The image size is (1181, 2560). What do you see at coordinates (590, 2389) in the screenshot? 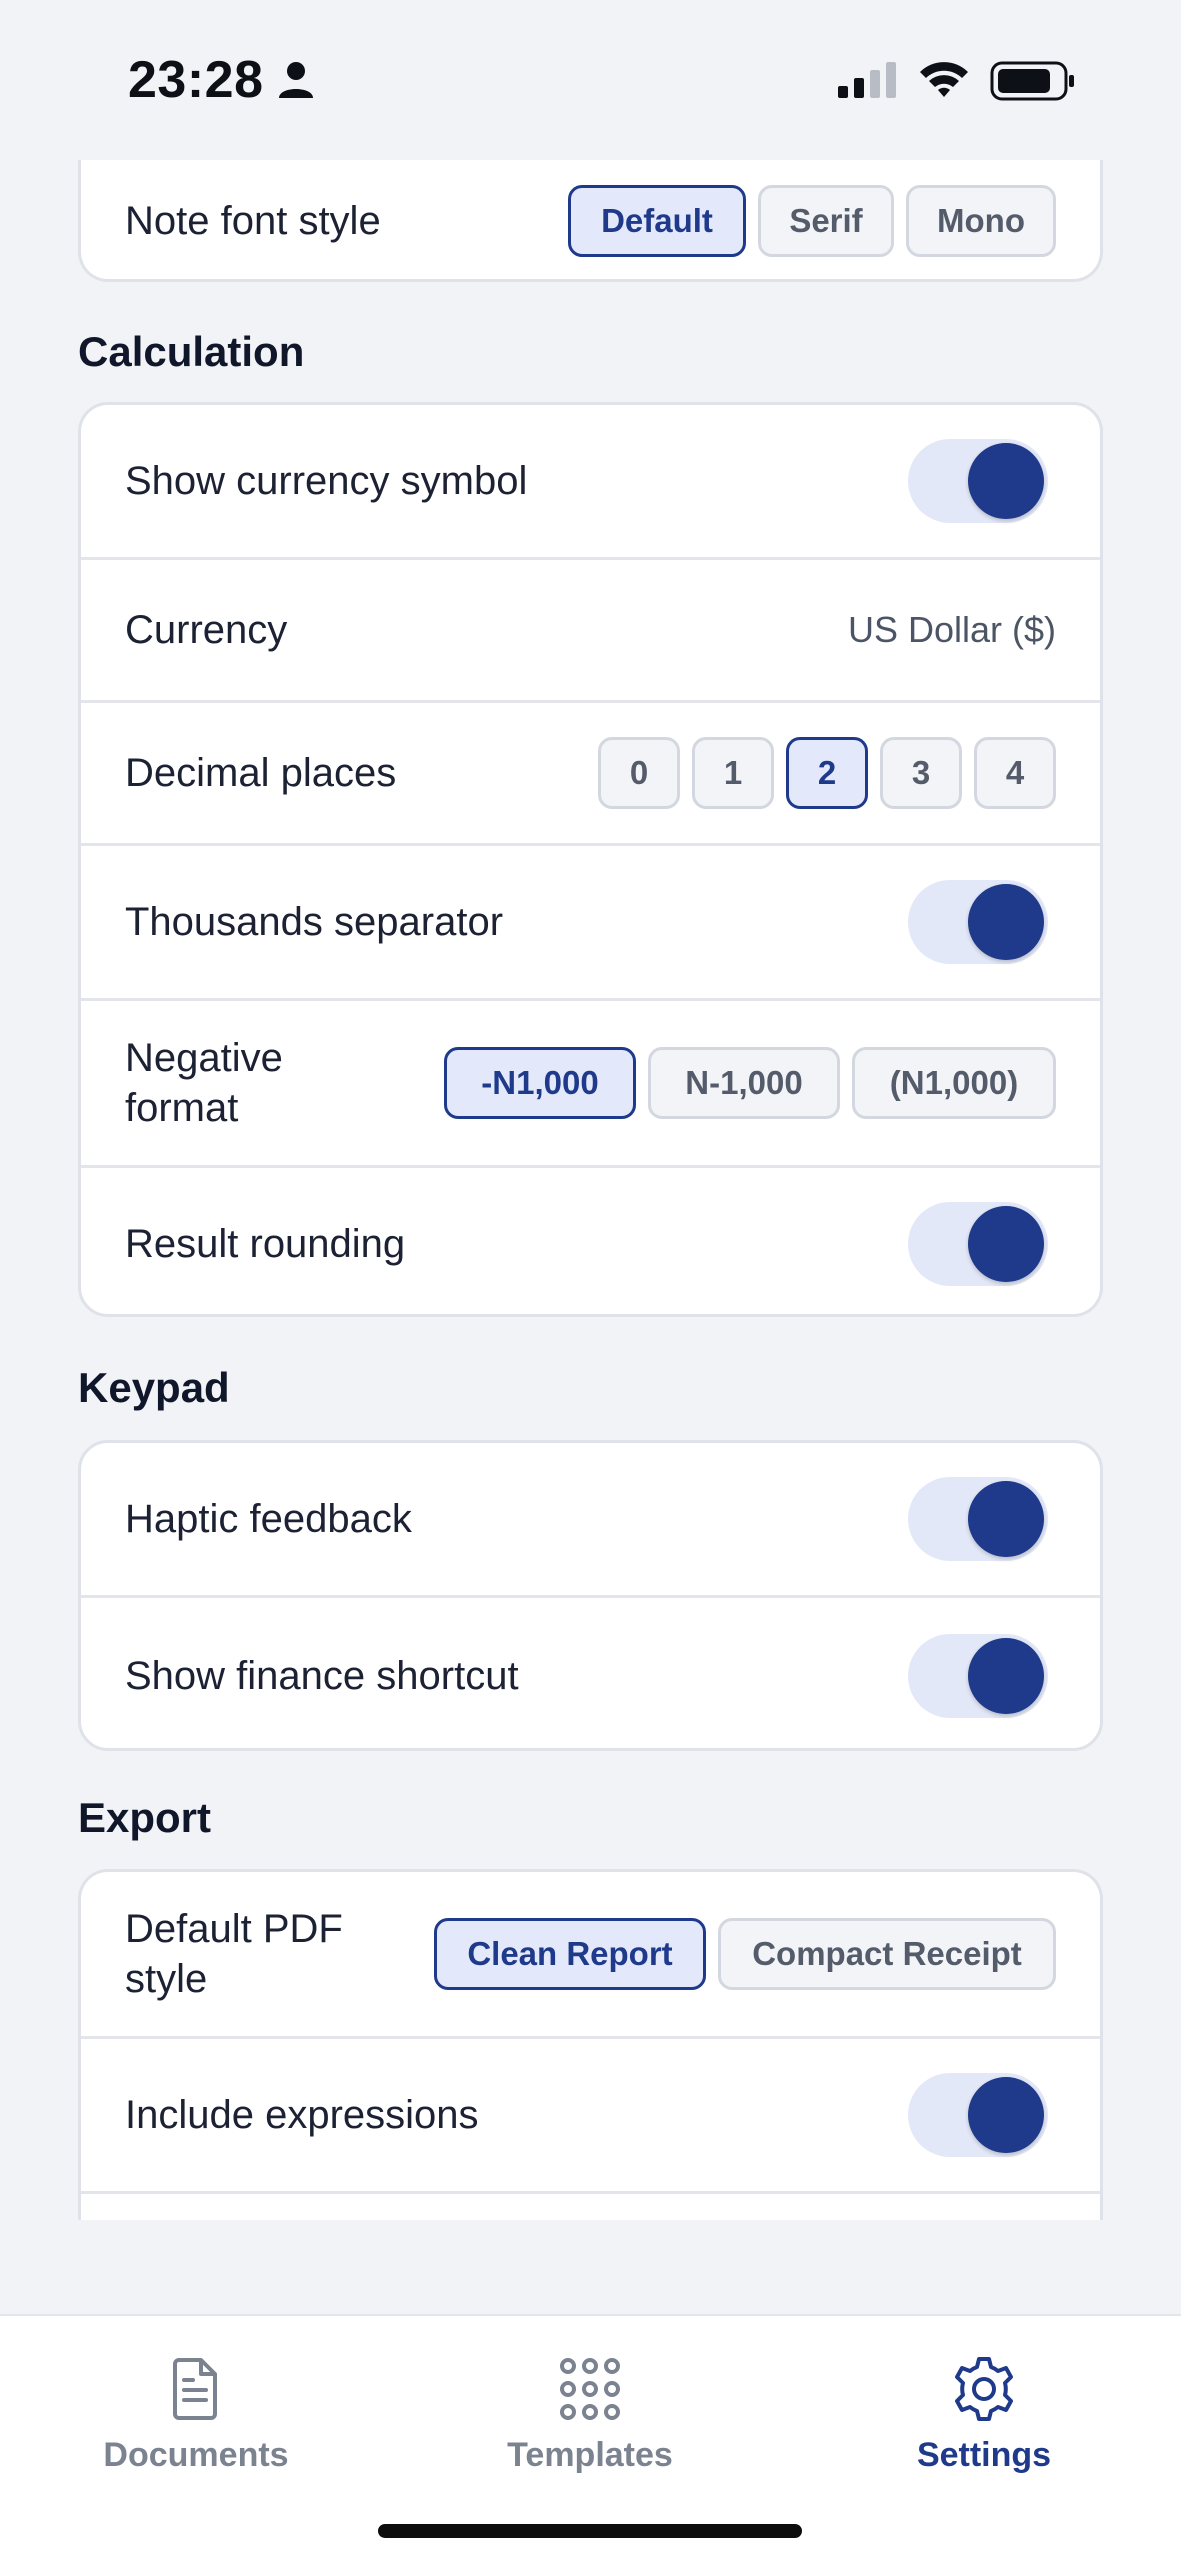
I see `grid-icon` at bounding box center [590, 2389].